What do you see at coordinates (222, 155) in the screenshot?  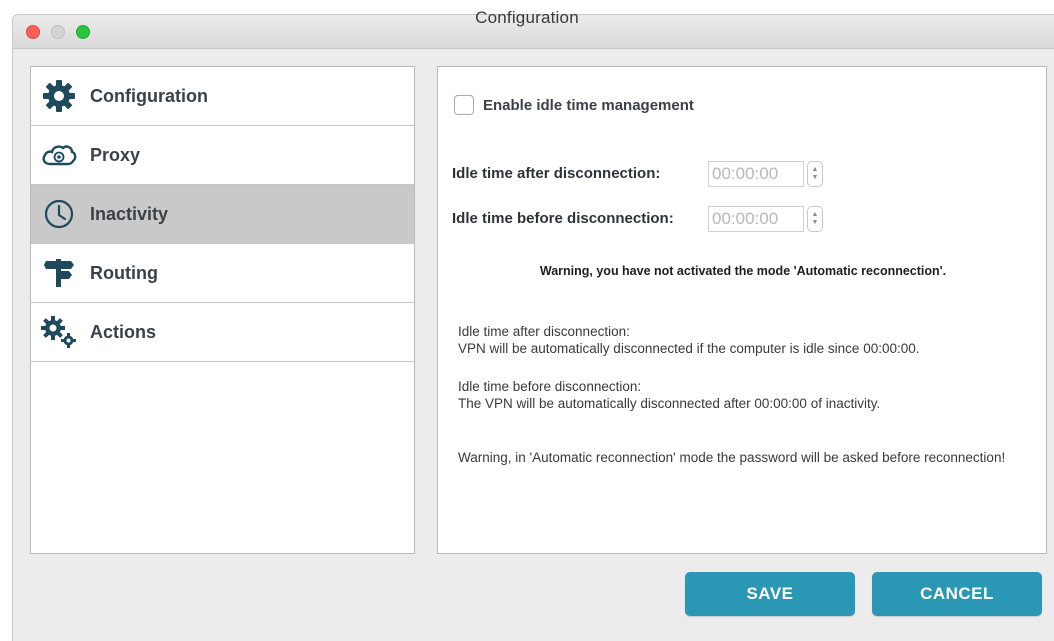 I see `sidebar-item-proxy: Proxy` at bounding box center [222, 155].